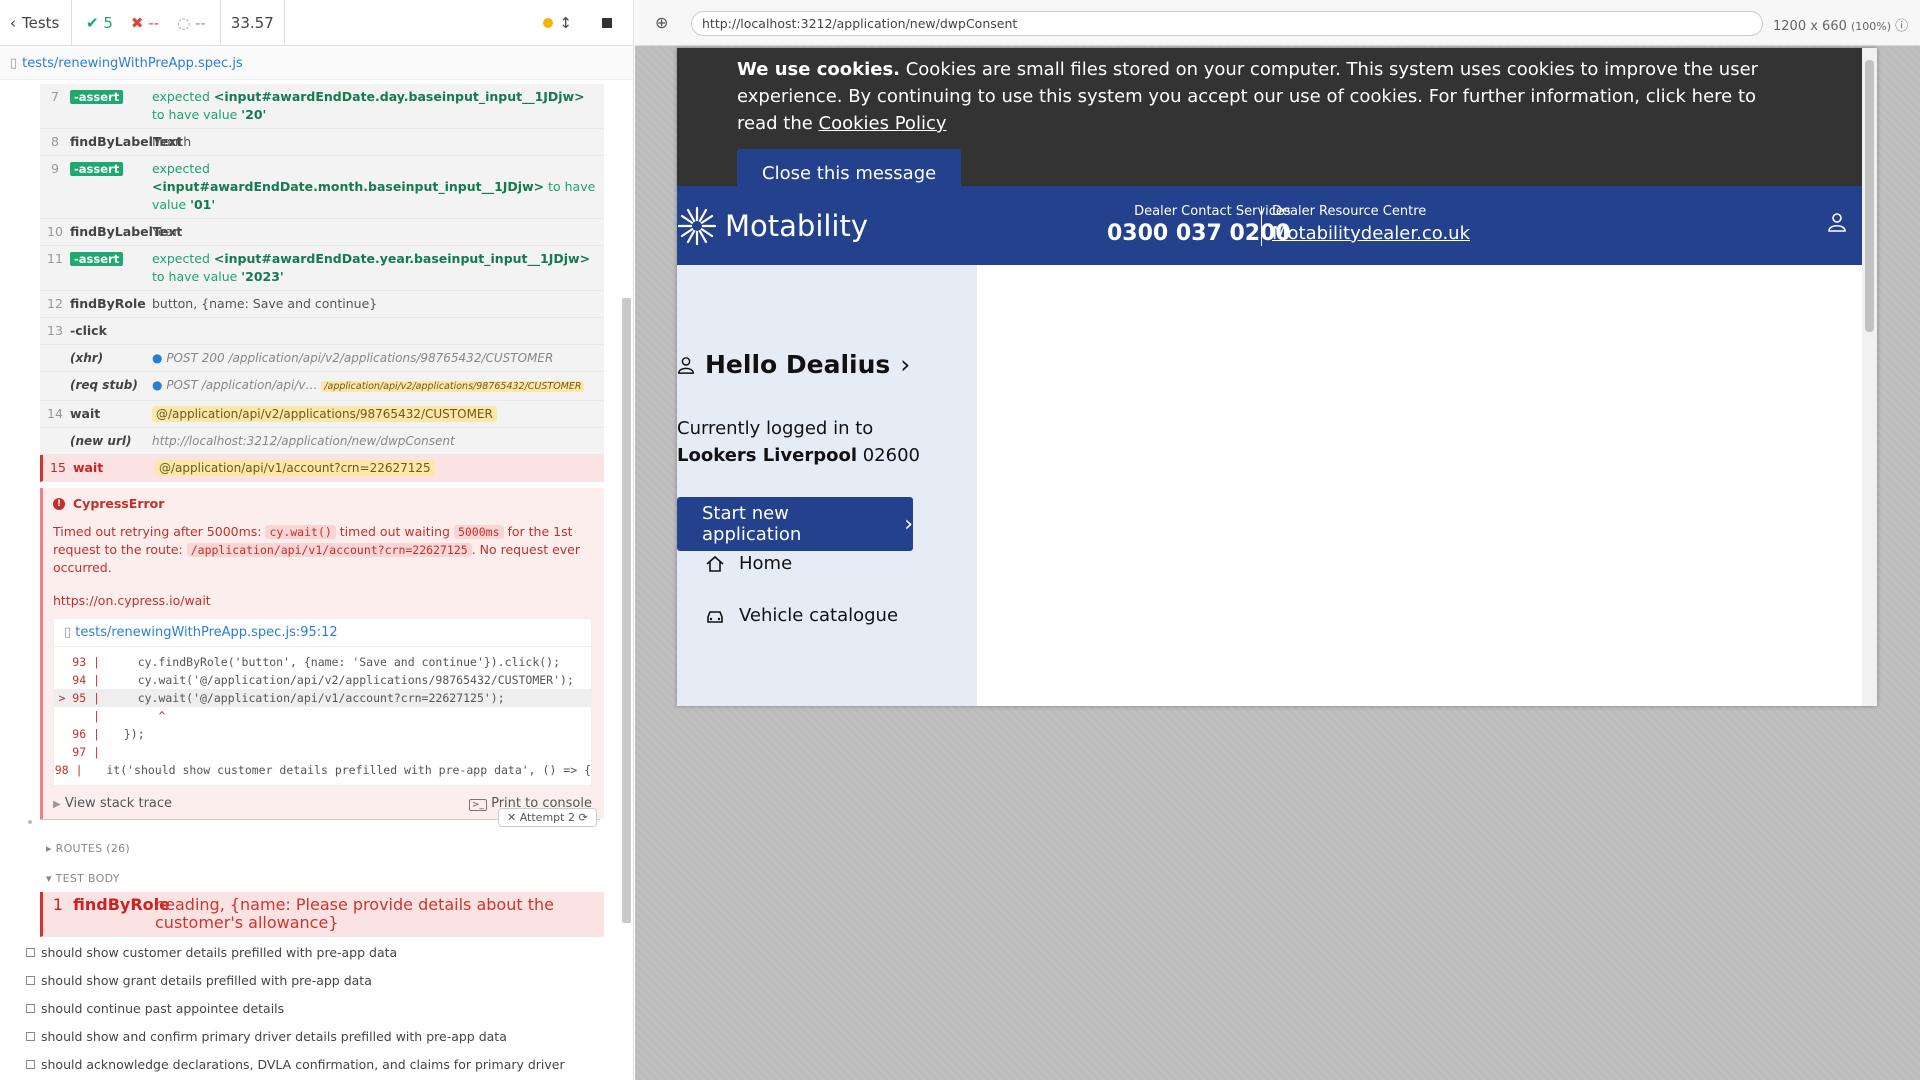  What do you see at coordinates (129, 716) in the screenshot?
I see `code-line: | ^` at bounding box center [129, 716].